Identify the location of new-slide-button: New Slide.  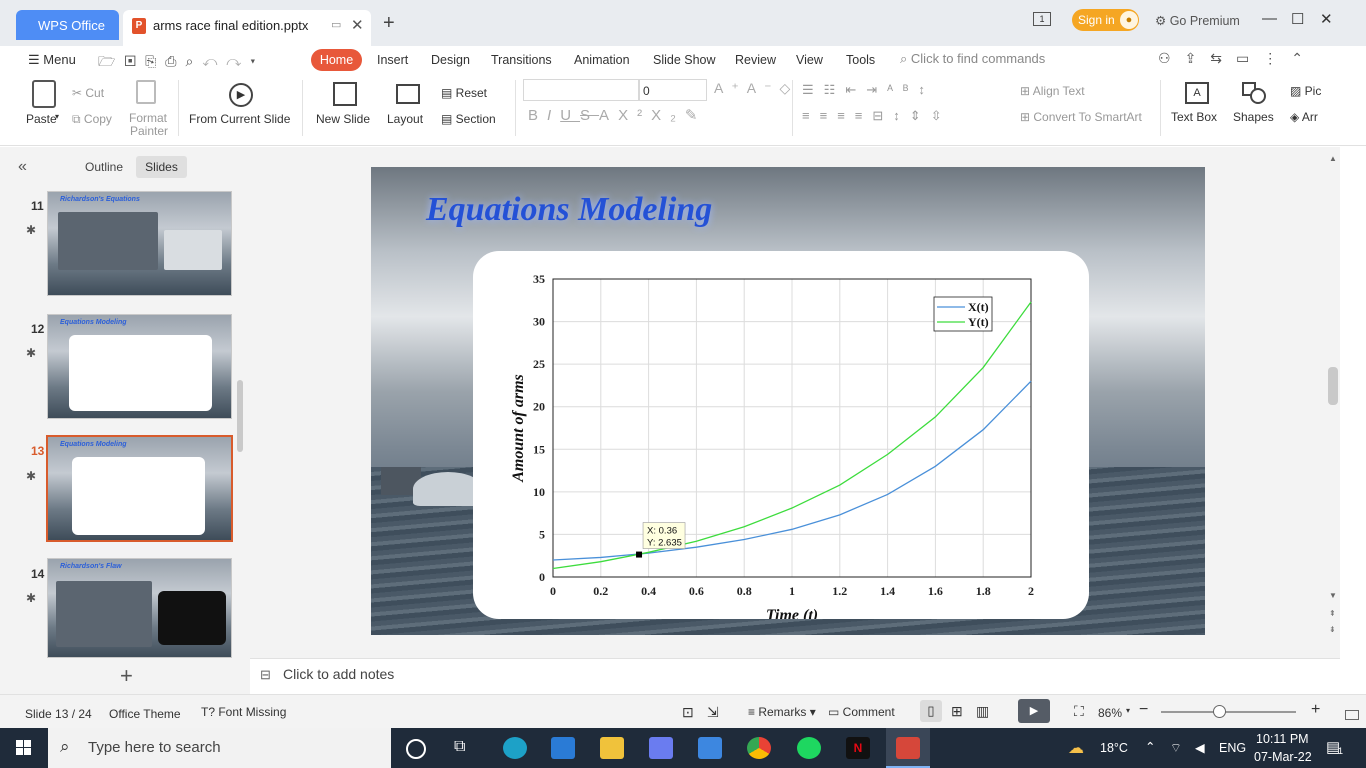
(343, 119).